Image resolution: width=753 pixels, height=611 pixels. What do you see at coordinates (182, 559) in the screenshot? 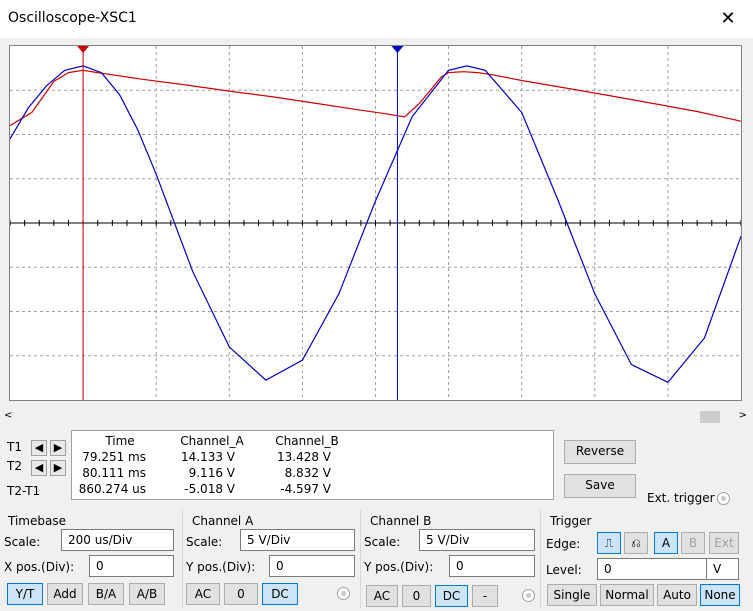
I see `channel-a-group` at bounding box center [182, 559].